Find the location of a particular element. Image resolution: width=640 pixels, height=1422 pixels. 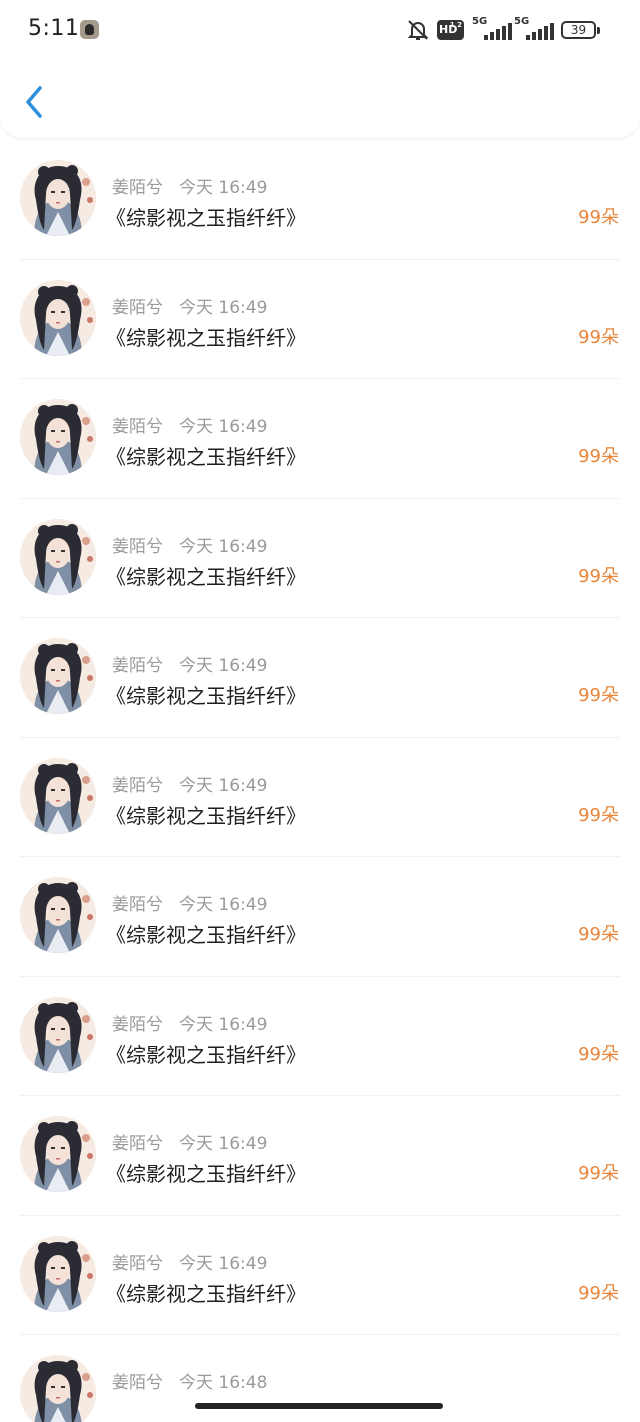

status-time: 5:11 is located at coordinates (54, 28).